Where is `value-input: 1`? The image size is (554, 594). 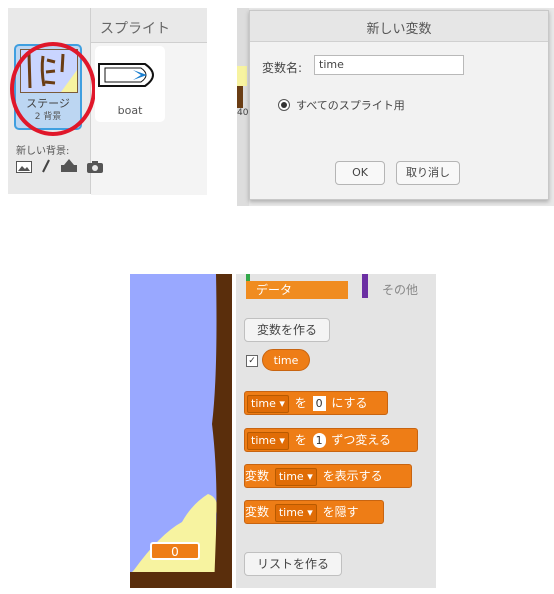
value-input: 1 is located at coordinates (319, 440).